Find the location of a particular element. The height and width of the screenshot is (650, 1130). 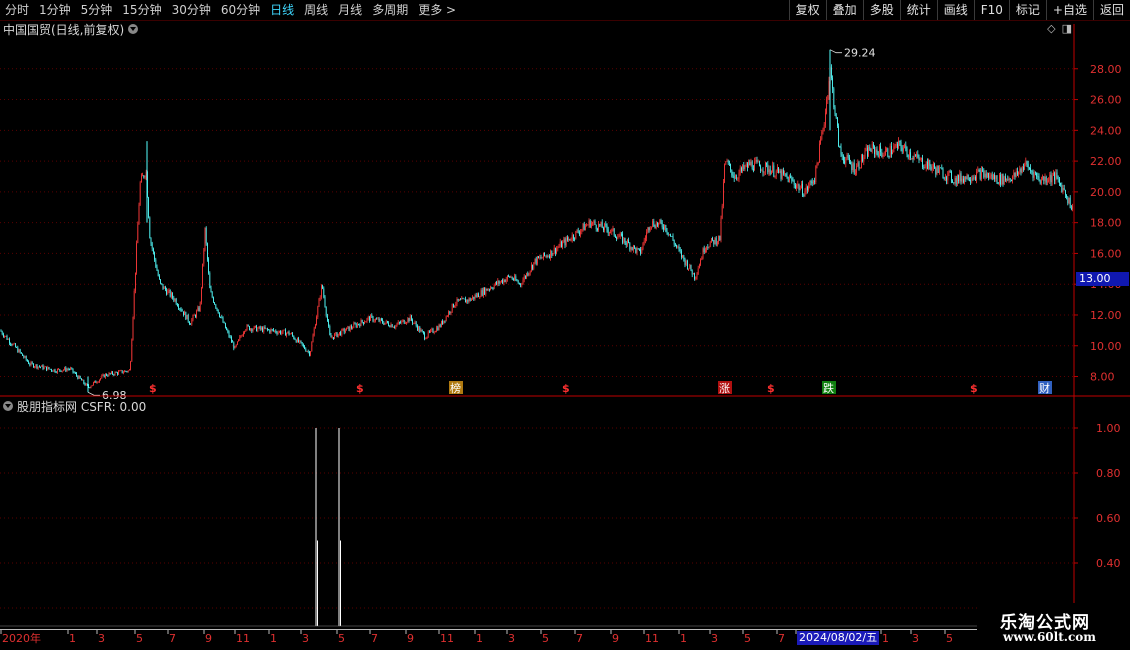

date-label: 5 is located at coordinates (341, 638).